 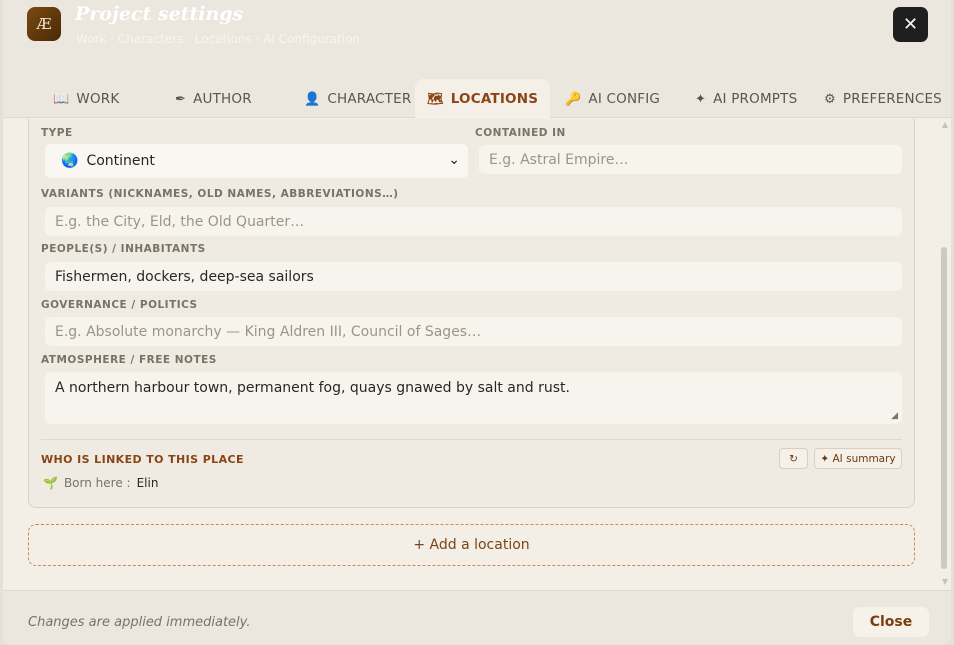 I want to click on close-modal-button: ✕, so click(x=910, y=24).